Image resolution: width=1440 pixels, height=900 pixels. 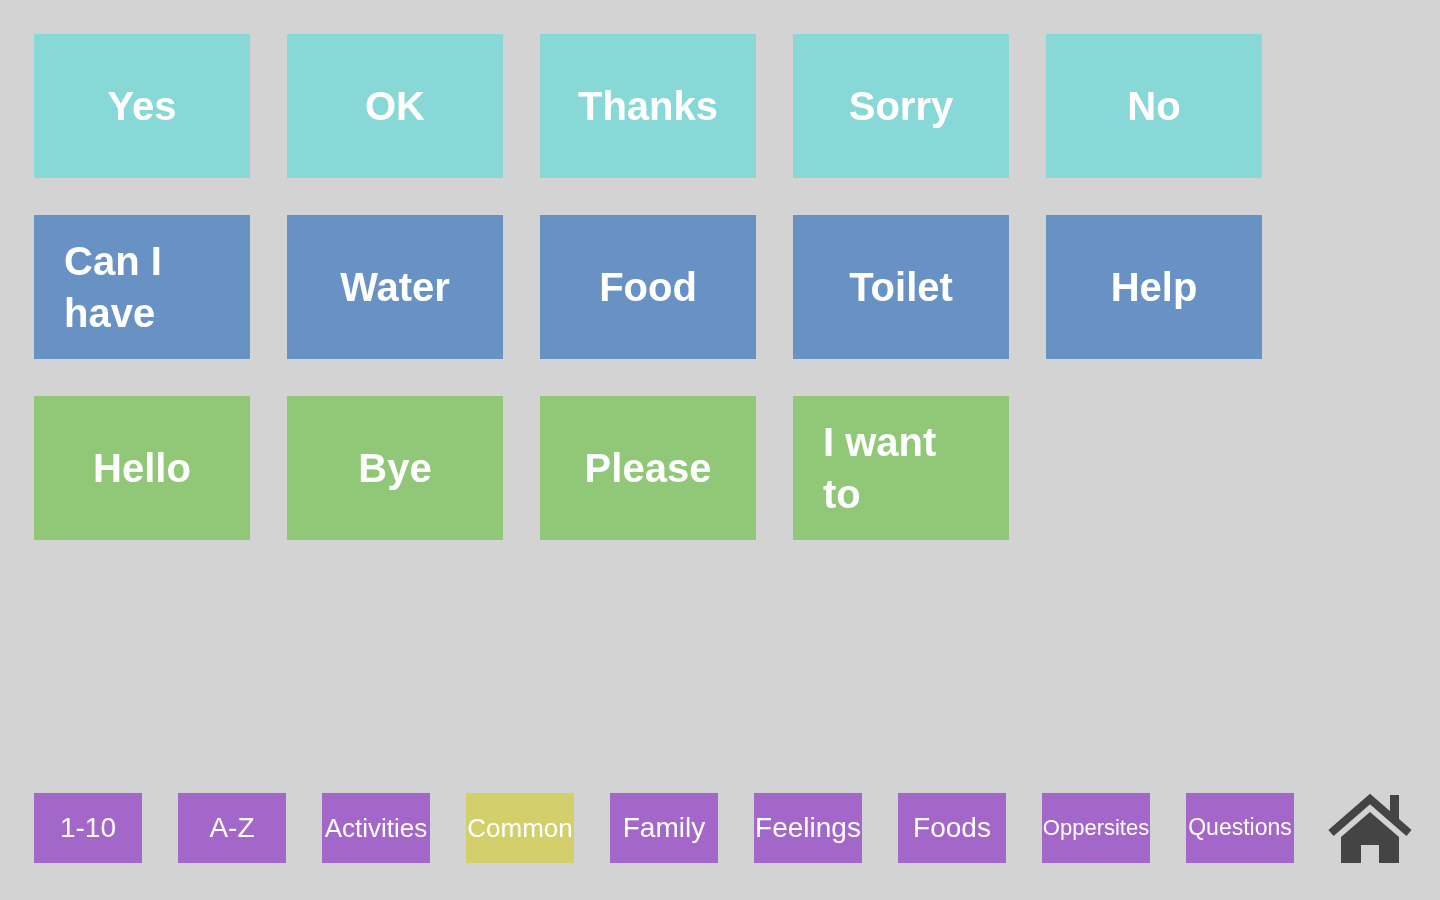 What do you see at coordinates (664, 828) in the screenshot?
I see `category-button: Family` at bounding box center [664, 828].